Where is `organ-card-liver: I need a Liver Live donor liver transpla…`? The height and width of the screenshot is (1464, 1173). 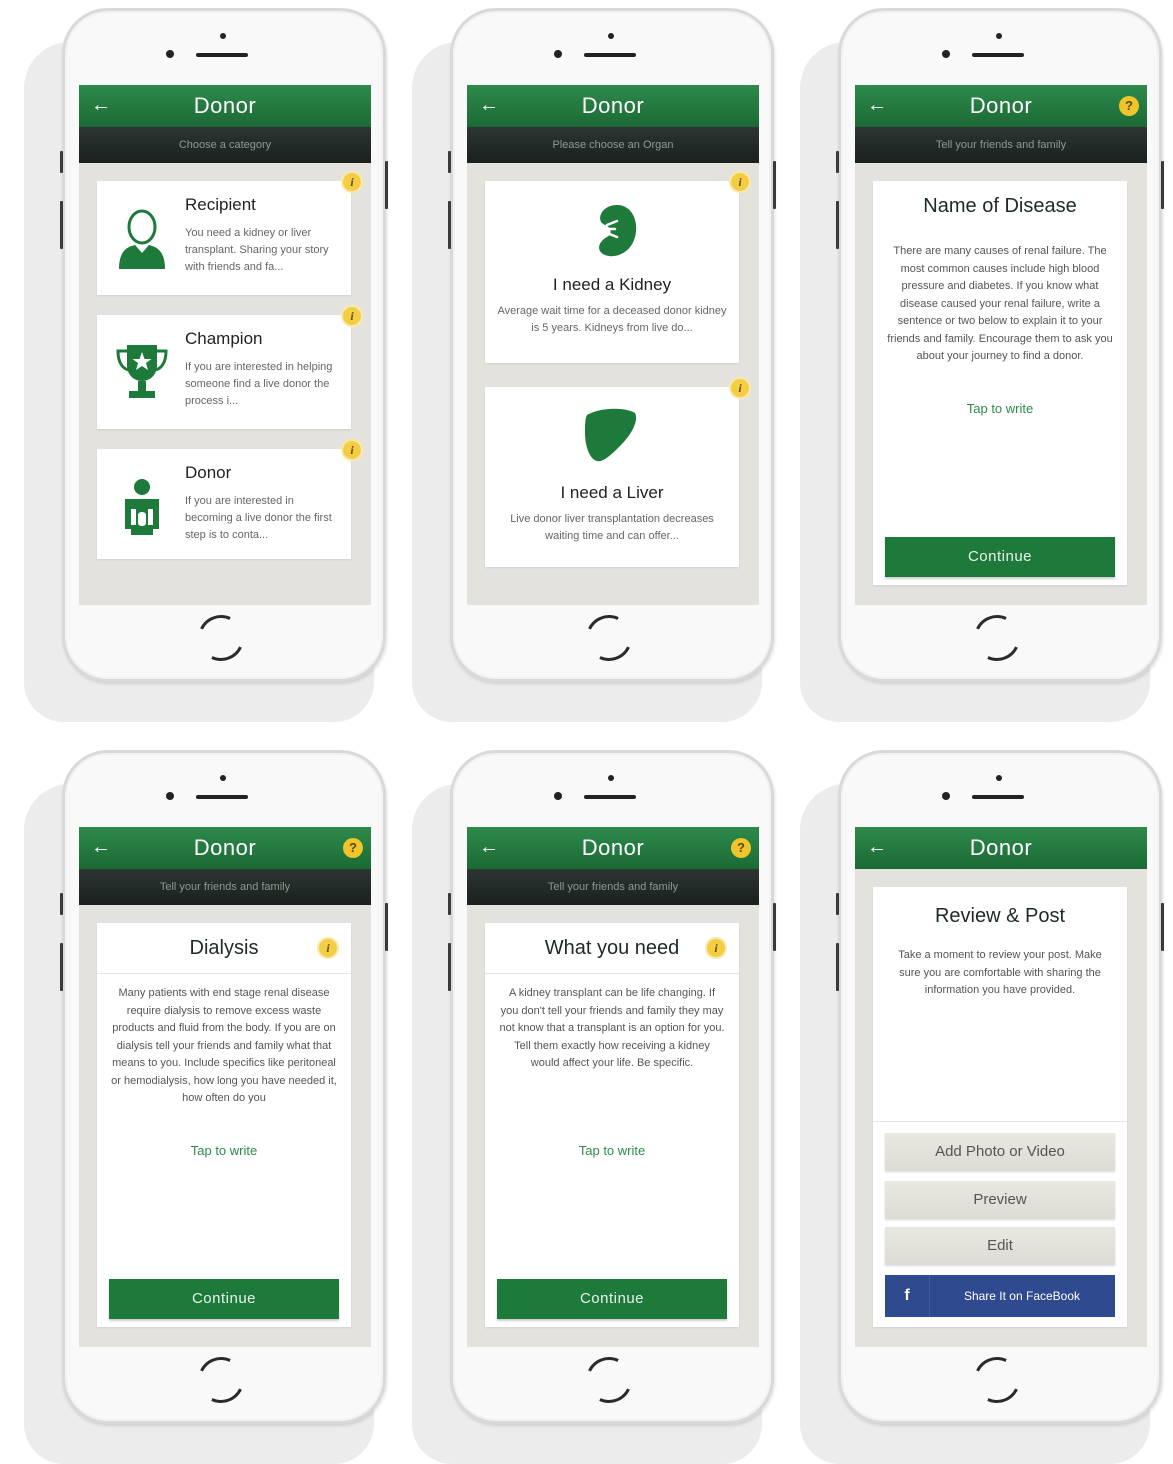 organ-card-liver: I need a Liver Live donor liver transpla… is located at coordinates (612, 477).